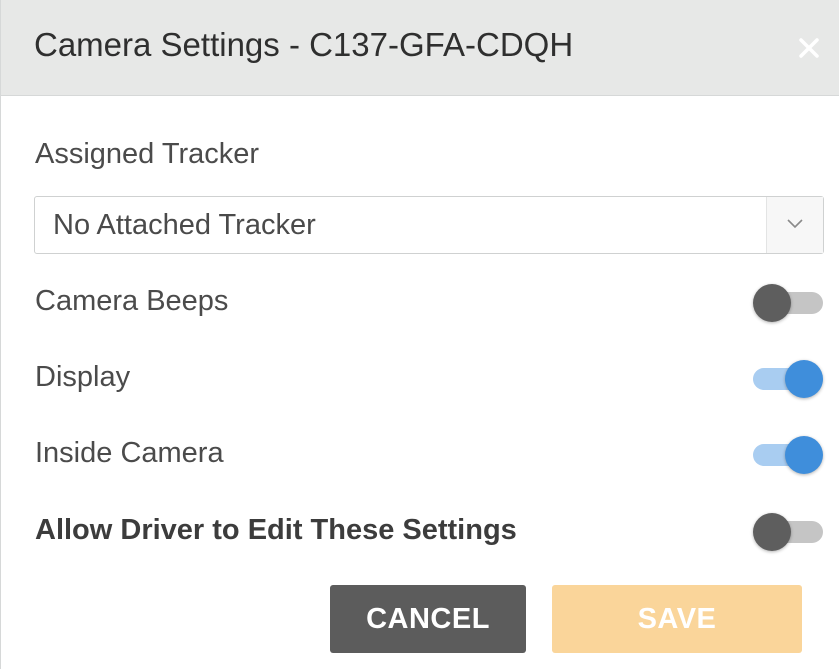 This screenshot has height=669, width=839. Describe the element at coordinates (677, 619) in the screenshot. I see `save-button: SAVE` at that location.